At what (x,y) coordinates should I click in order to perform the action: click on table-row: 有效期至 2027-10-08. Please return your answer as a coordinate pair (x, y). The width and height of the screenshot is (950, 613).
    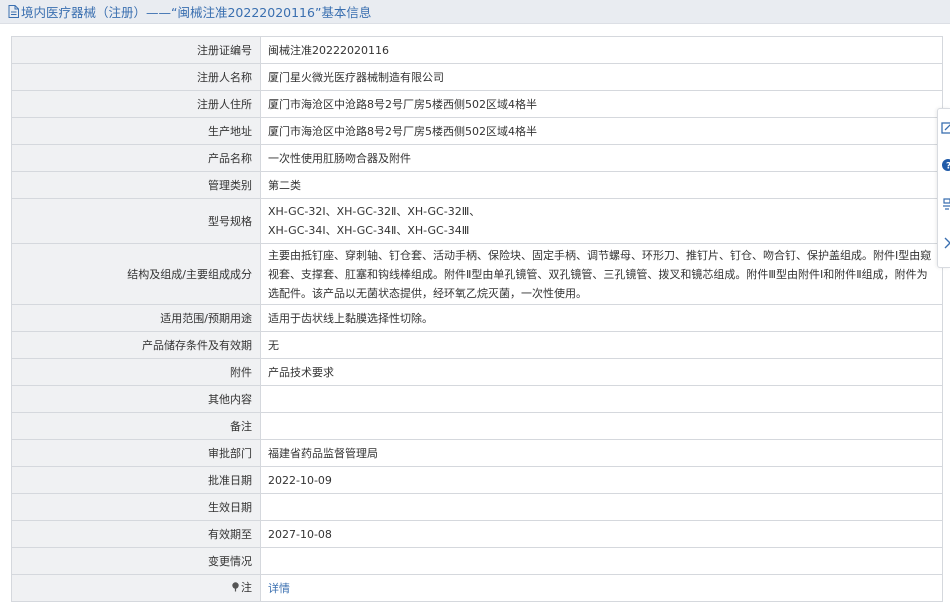
    Looking at the image, I should click on (477, 534).